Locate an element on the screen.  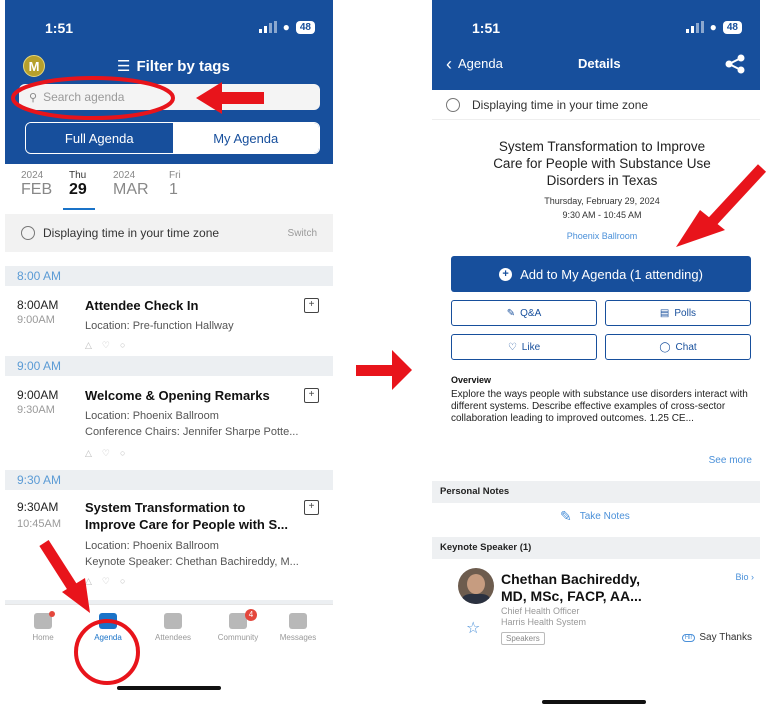
tab-my-agenda: My Agenda is located at coordinates (245, 138).